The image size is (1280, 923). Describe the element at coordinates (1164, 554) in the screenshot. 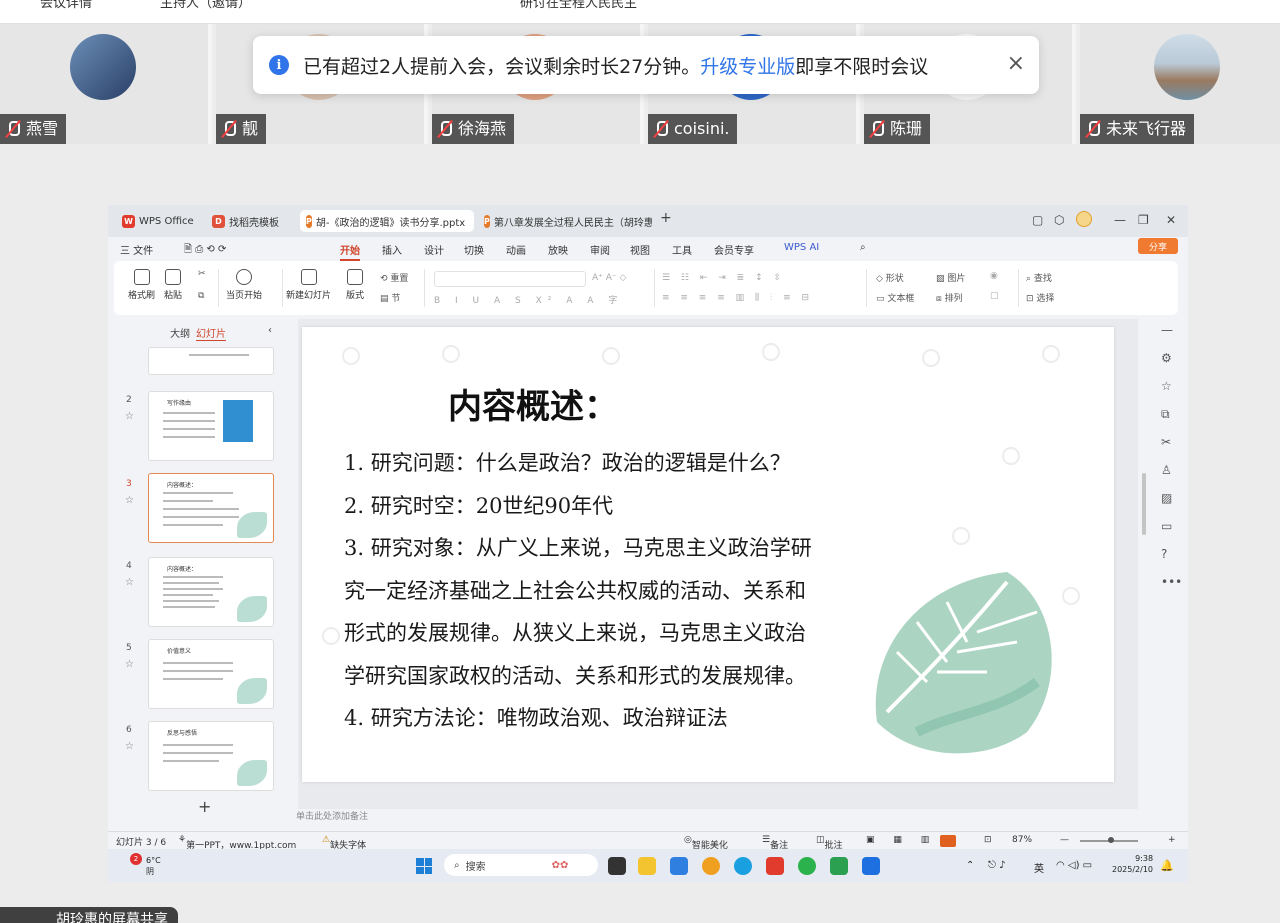

I see `help-icon: ?` at that location.